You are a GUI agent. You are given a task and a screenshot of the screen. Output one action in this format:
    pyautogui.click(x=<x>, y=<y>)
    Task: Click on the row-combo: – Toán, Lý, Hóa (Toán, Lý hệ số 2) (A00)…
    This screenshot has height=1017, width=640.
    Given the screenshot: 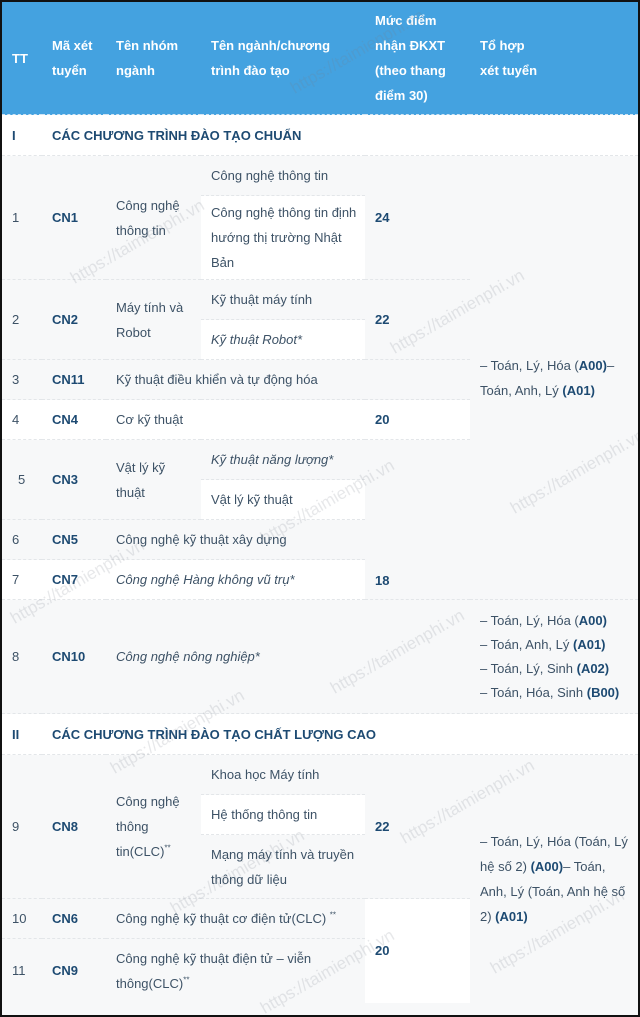 What is the action you would take?
    pyautogui.click(x=554, y=878)
    